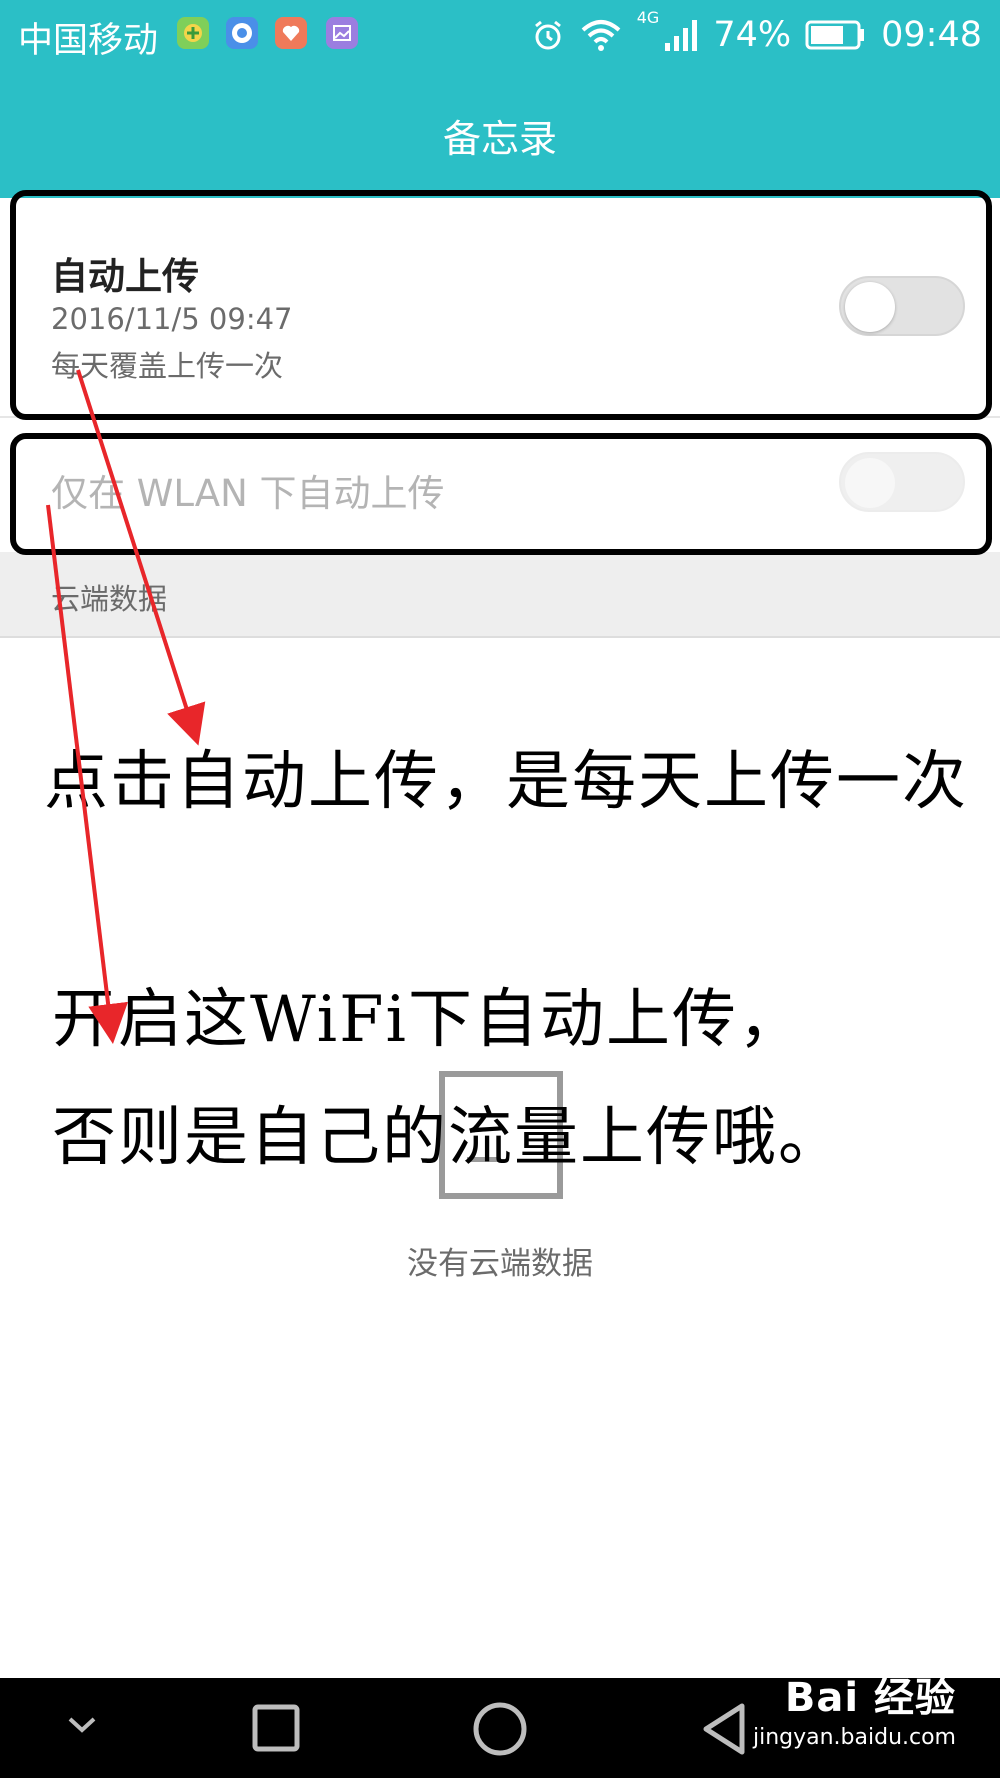 The height and width of the screenshot is (1778, 1000). I want to click on home-icon, so click(500, 1731).